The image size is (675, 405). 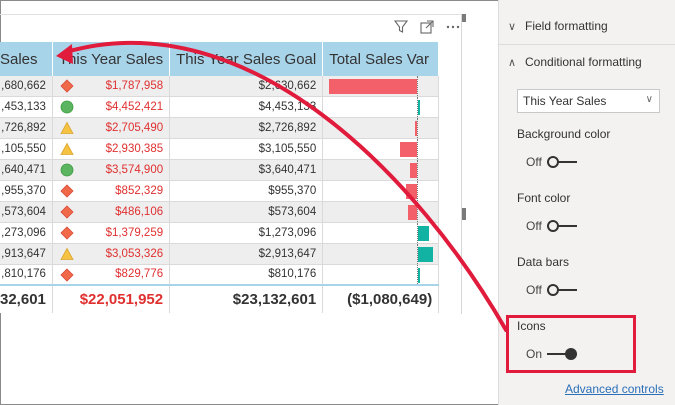 I want to click on background-color-toggle: Off, so click(x=551, y=162).